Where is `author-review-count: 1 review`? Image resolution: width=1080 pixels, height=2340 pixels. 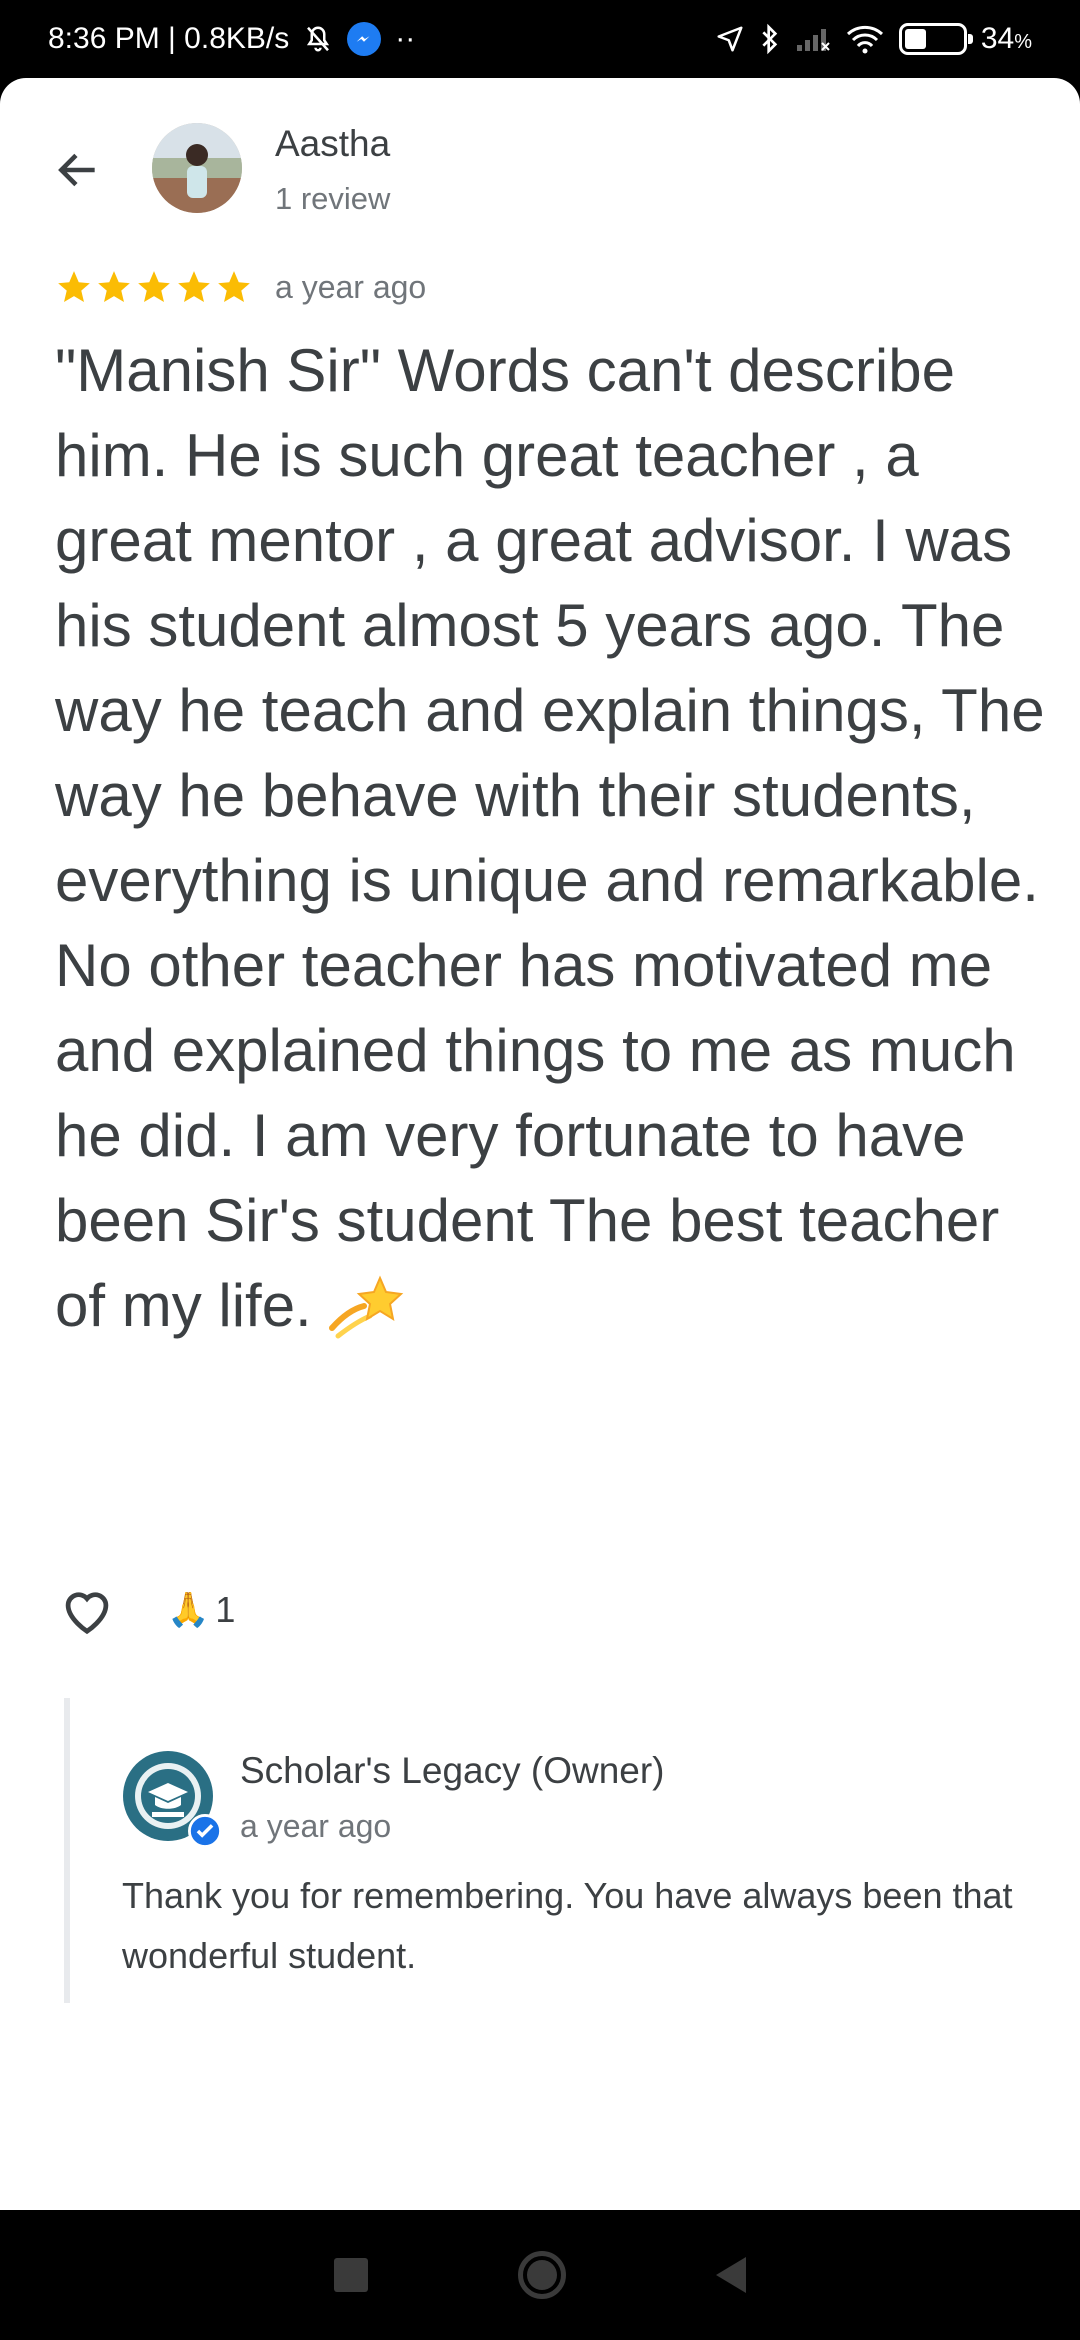 author-review-count: 1 review is located at coordinates (333, 198).